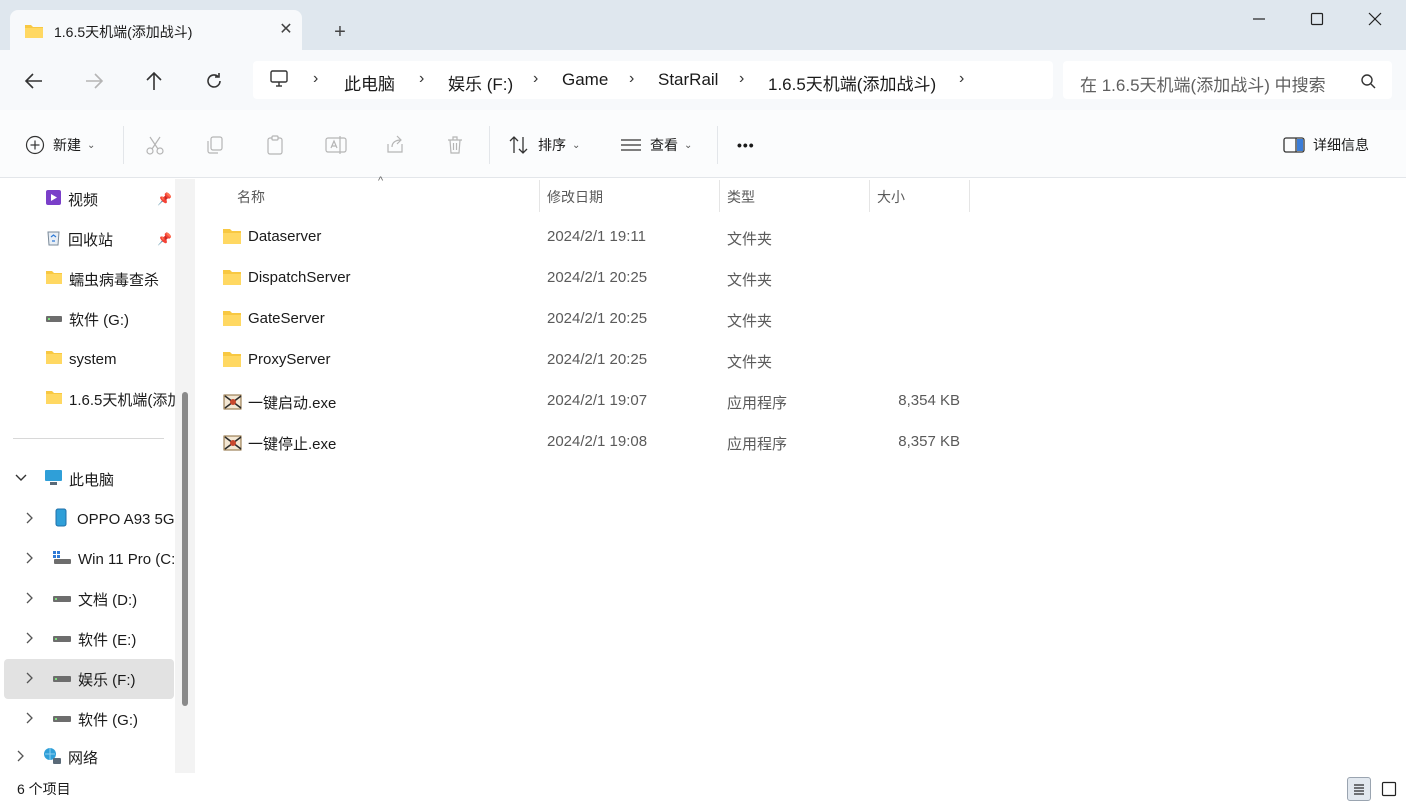 The height and width of the screenshot is (803, 1406). I want to click on details-pane-label: 详细信息, so click(1341, 145).